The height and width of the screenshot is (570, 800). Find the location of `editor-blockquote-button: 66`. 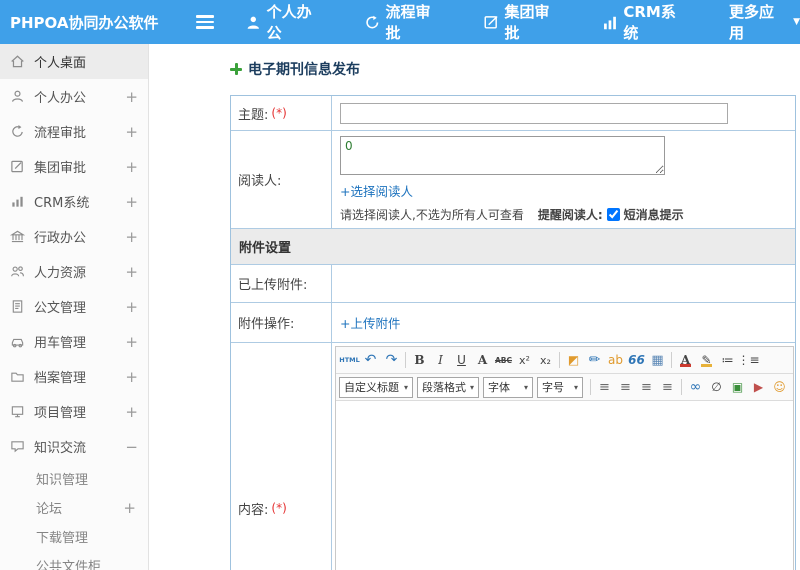

editor-blockquote-button: 66 is located at coordinates (636, 360).